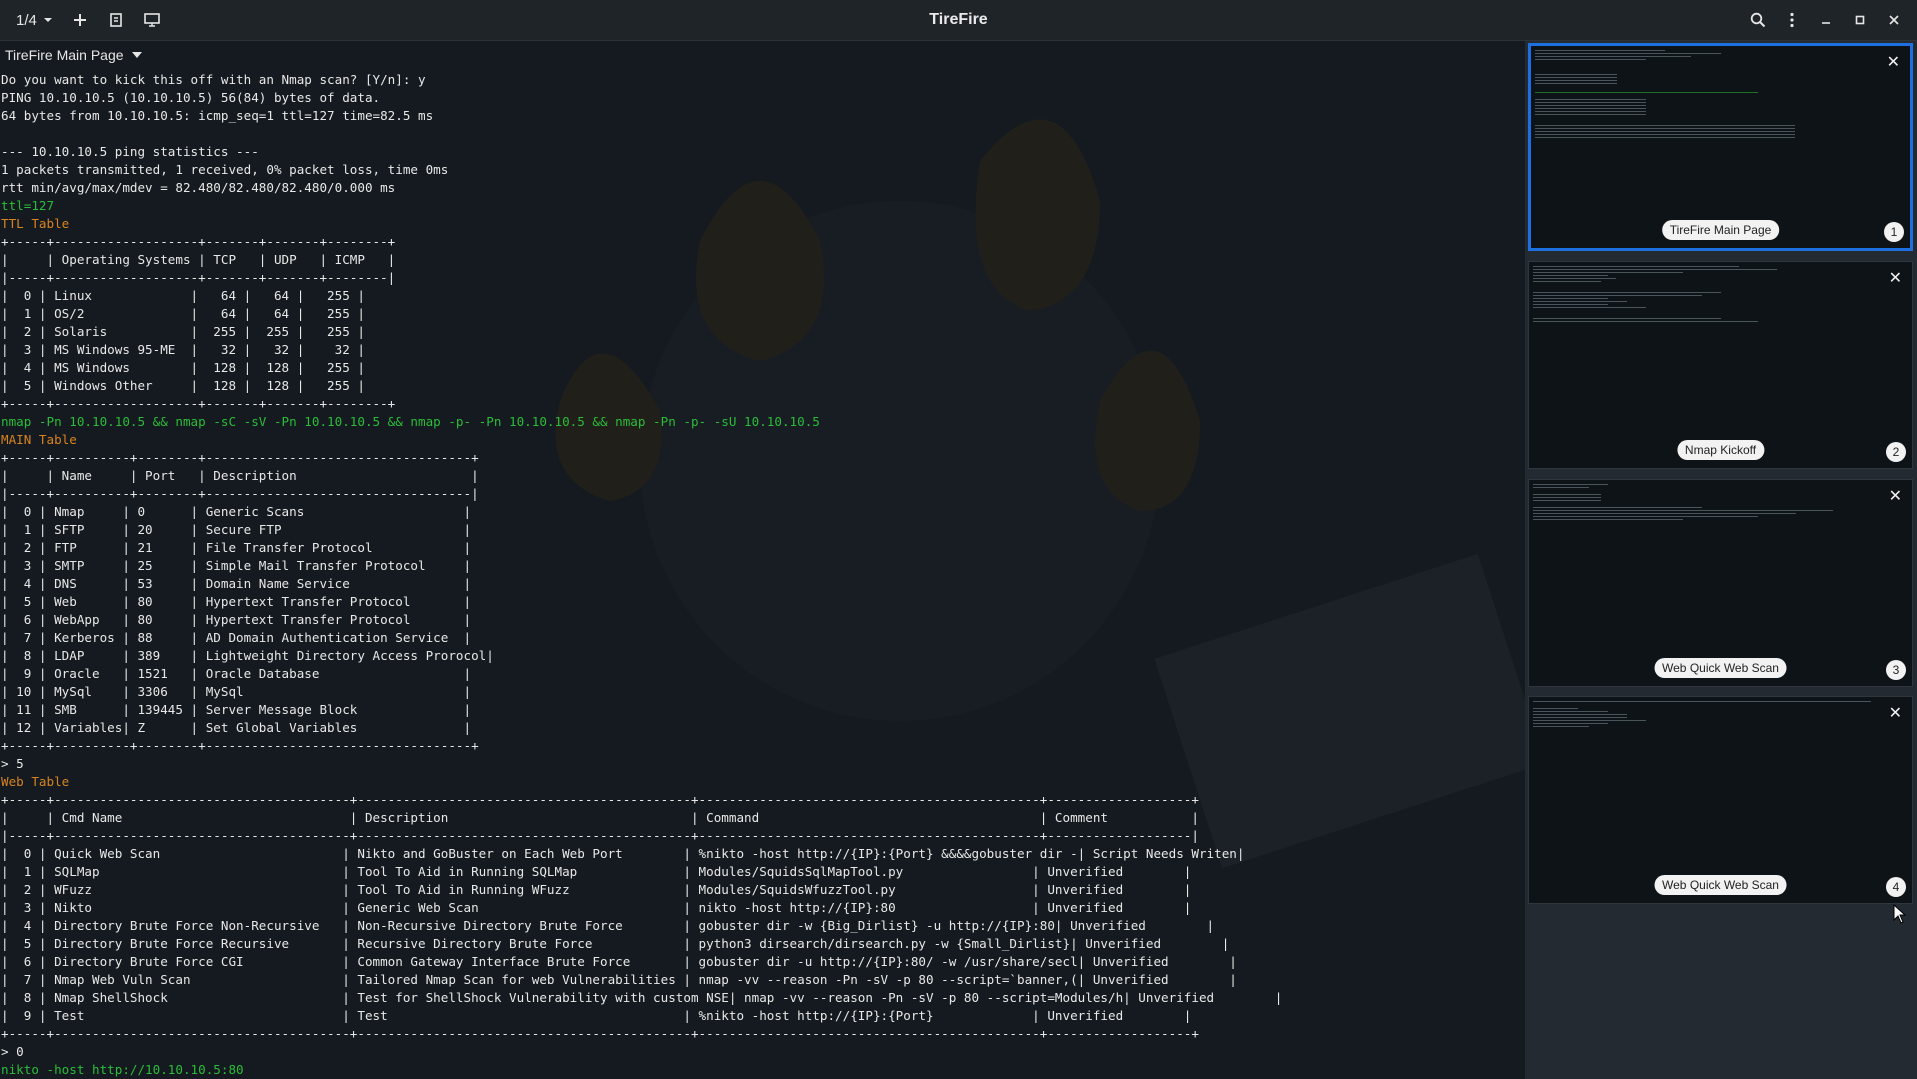  Describe the element at coordinates (183, 331) in the screenshot. I see `table-row: | 2 | Solaris | 255 | 255 | 255 |` at that location.